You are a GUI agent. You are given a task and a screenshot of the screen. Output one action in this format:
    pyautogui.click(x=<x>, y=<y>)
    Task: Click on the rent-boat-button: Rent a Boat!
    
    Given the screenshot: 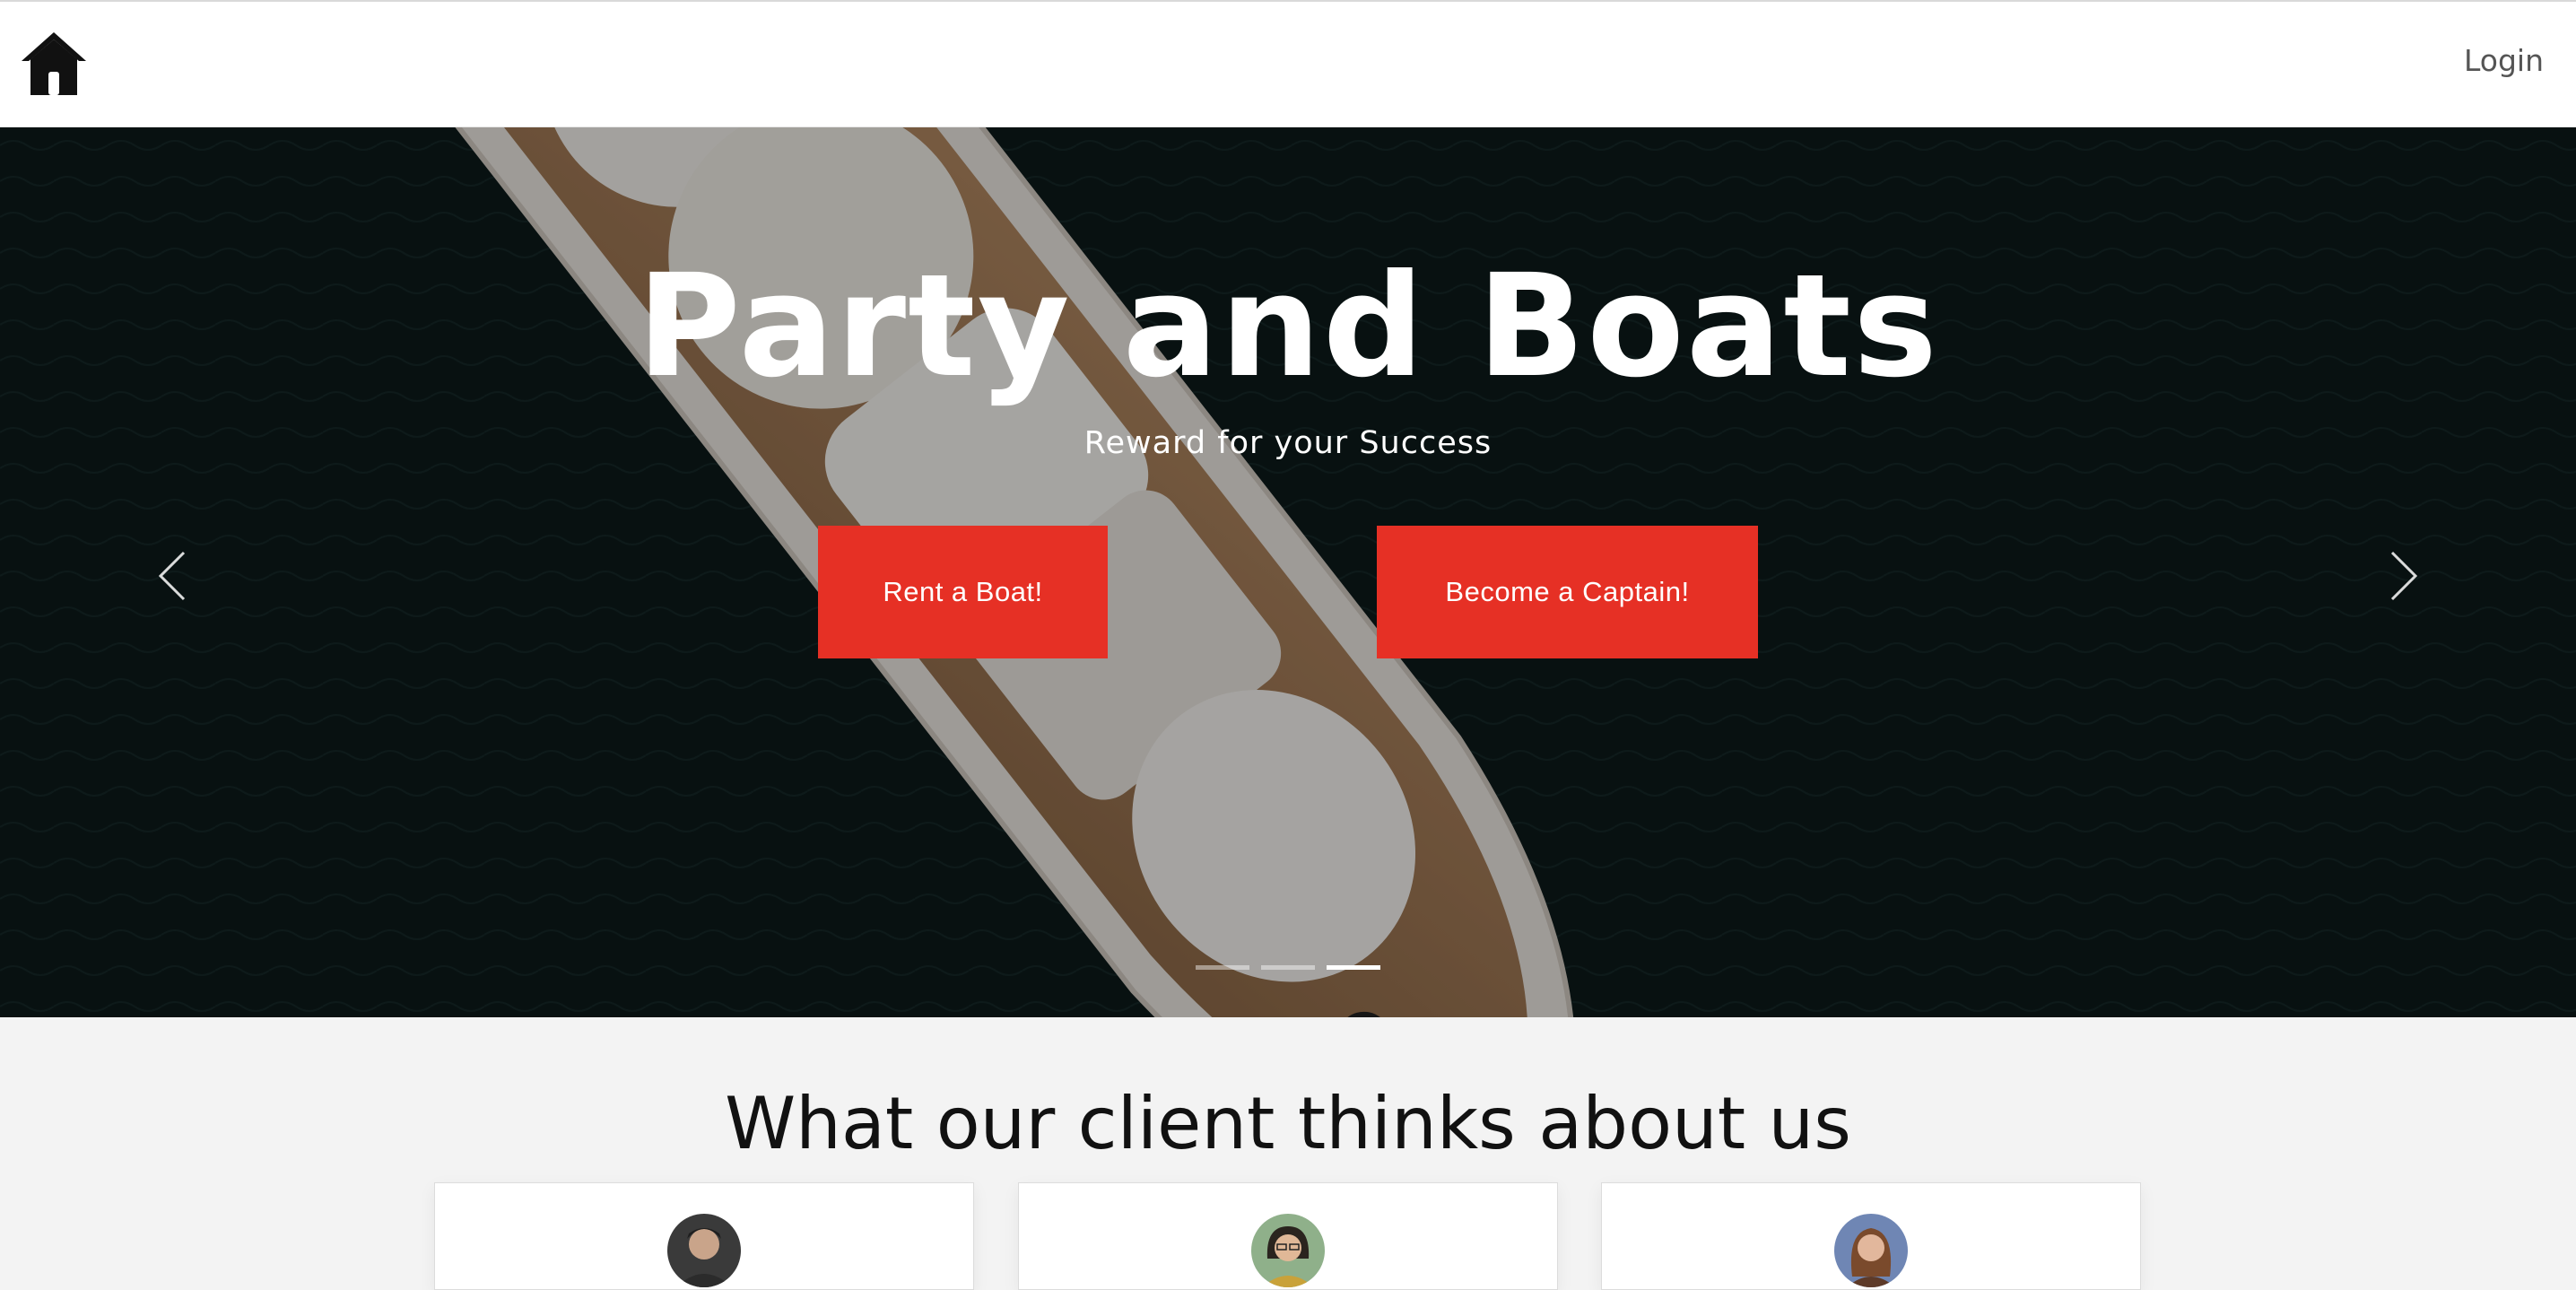 What is the action you would take?
    pyautogui.click(x=963, y=592)
    